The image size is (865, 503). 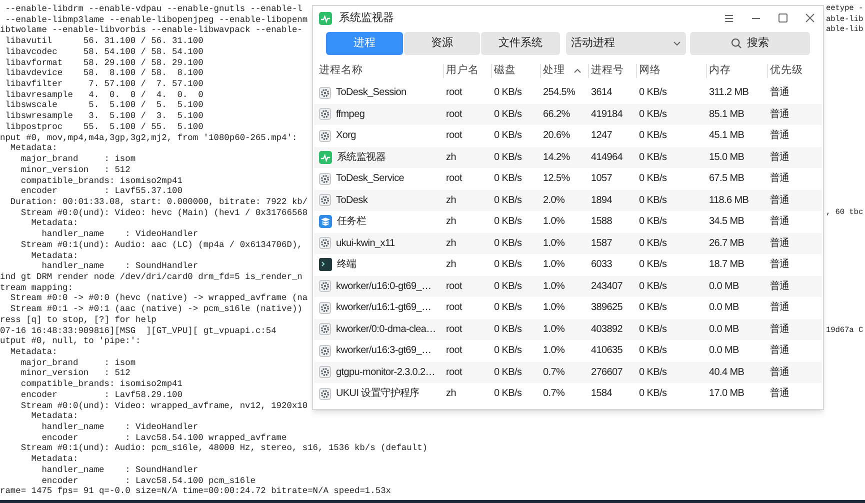 I want to click on menu-icon, so click(x=729, y=18).